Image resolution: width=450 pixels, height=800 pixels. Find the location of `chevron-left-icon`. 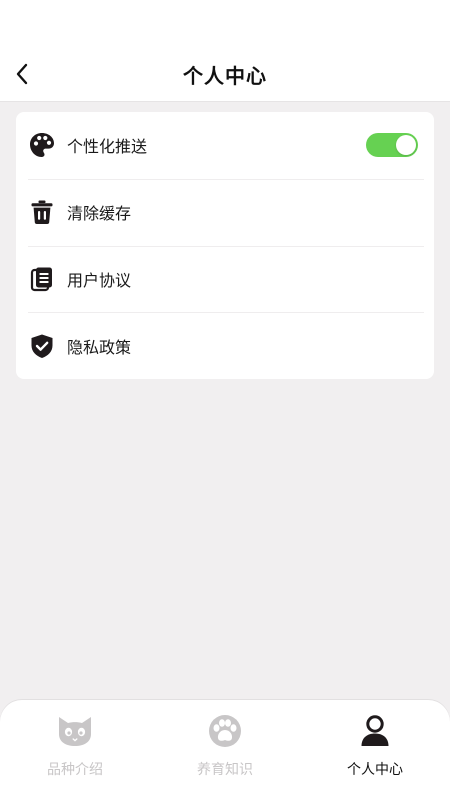

chevron-left-icon is located at coordinates (22, 76).